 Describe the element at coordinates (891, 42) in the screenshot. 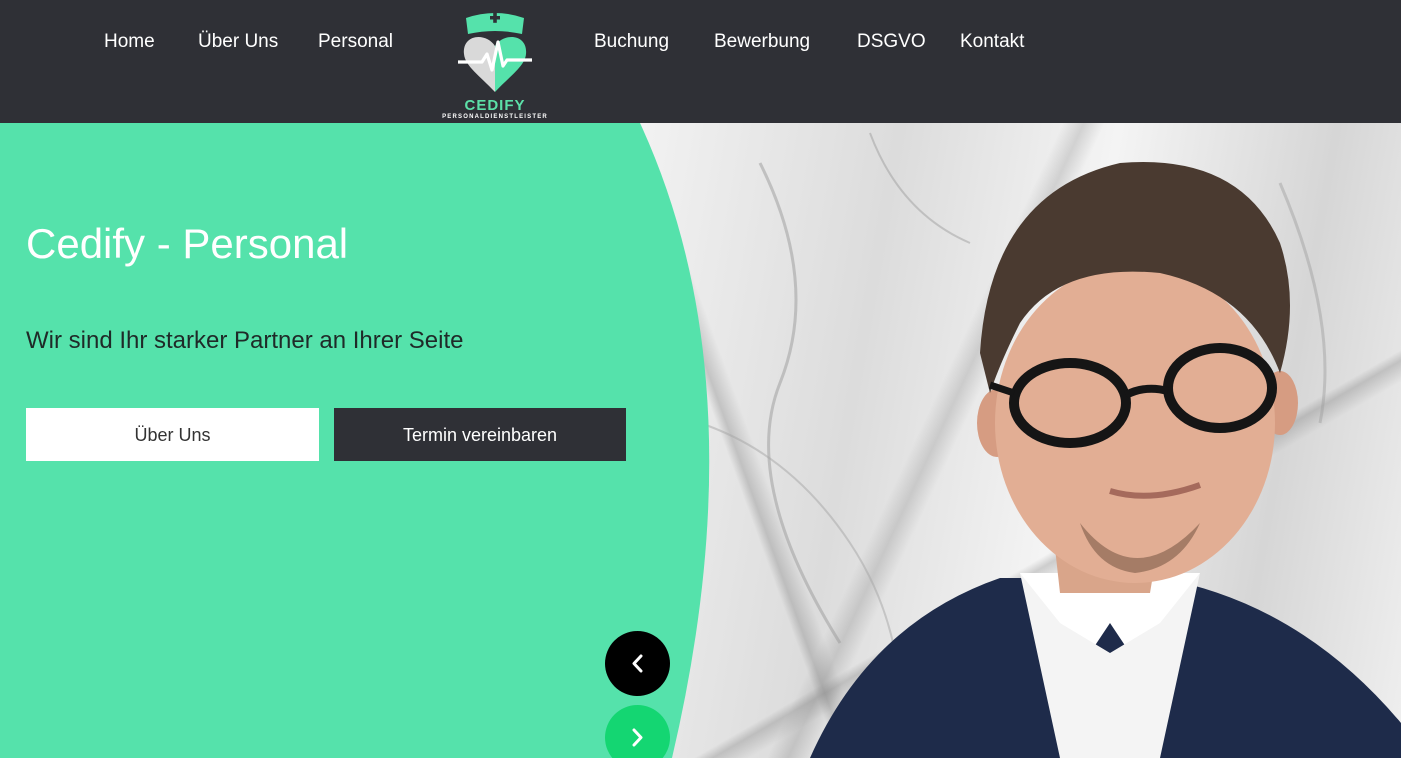

I see `nav-dsgvo: DSGVO` at that location.